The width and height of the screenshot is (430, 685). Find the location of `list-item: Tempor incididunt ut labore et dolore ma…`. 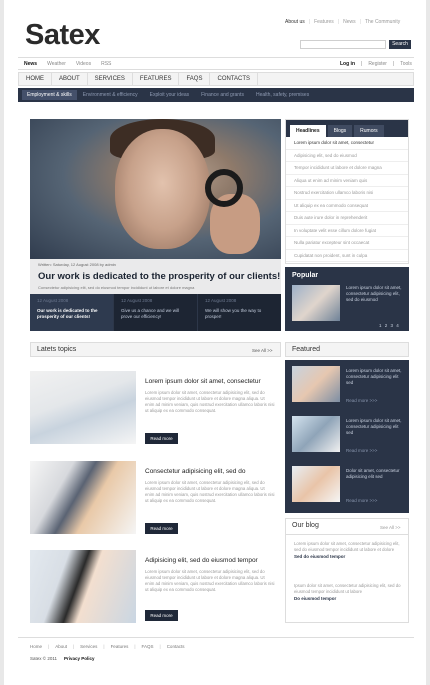

list-item: Tempor incididunt ut labore et dolore ma… is located at coordinates (347, 168).